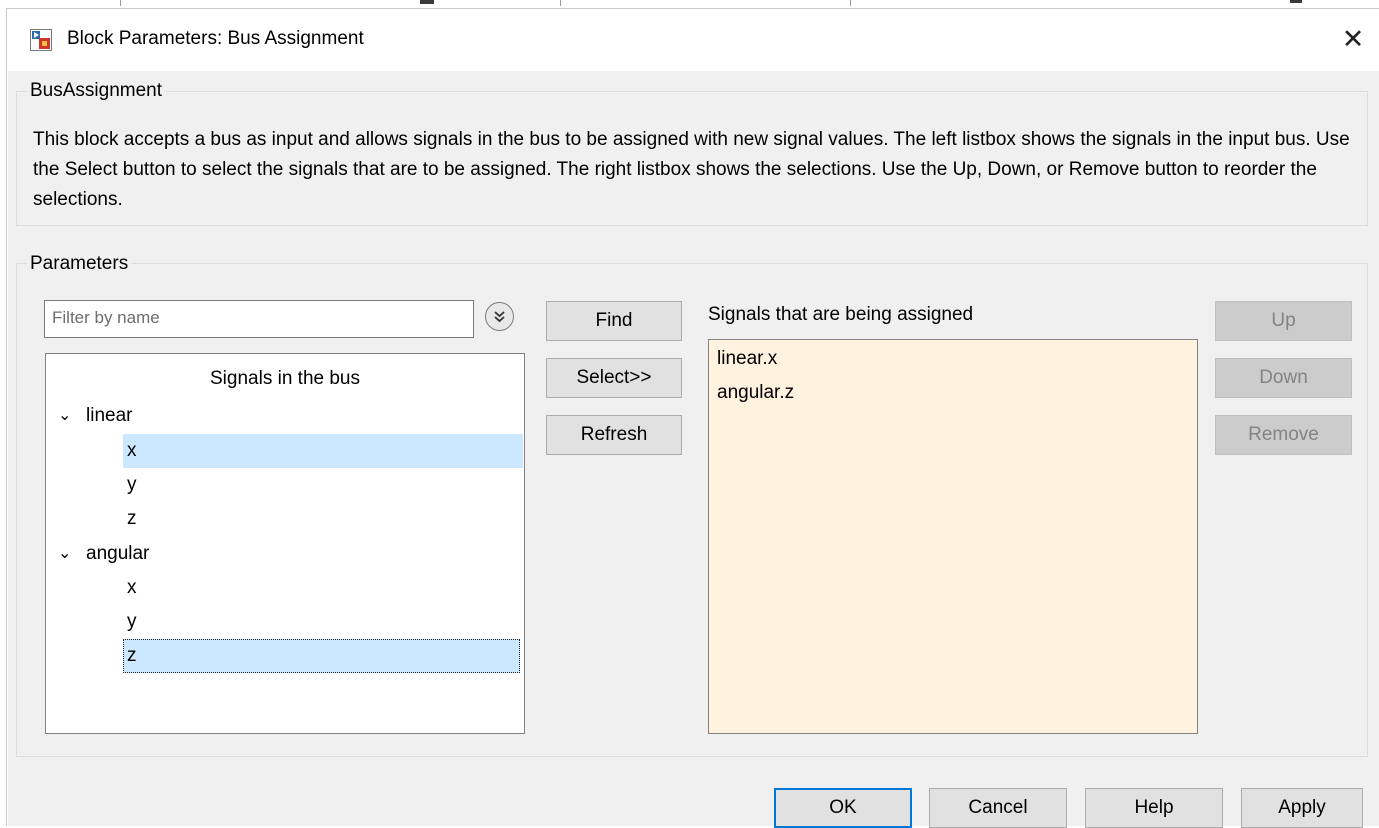  What do you see at coordinates (323, 622) in the screenshot?
I see `tree-item-angular-y: y` at bounding box center [323, 622].